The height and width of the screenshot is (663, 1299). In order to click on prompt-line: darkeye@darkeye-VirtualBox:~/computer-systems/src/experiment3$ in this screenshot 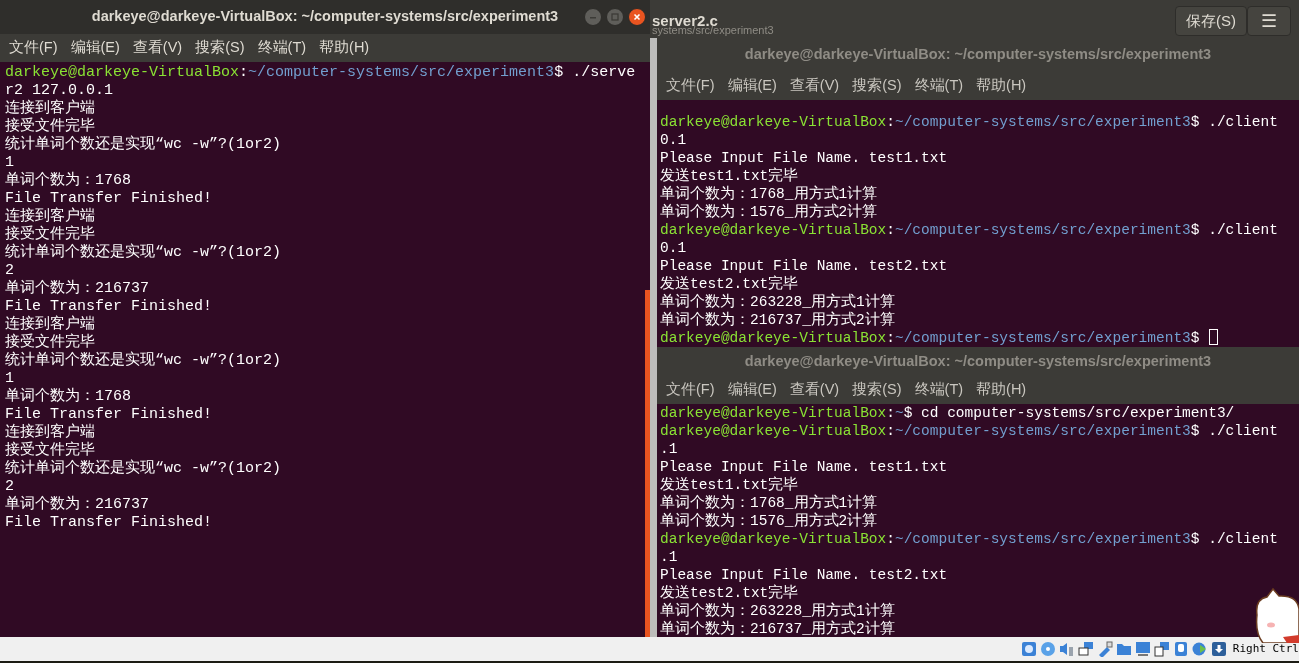, I will do `click(939, 338)`.